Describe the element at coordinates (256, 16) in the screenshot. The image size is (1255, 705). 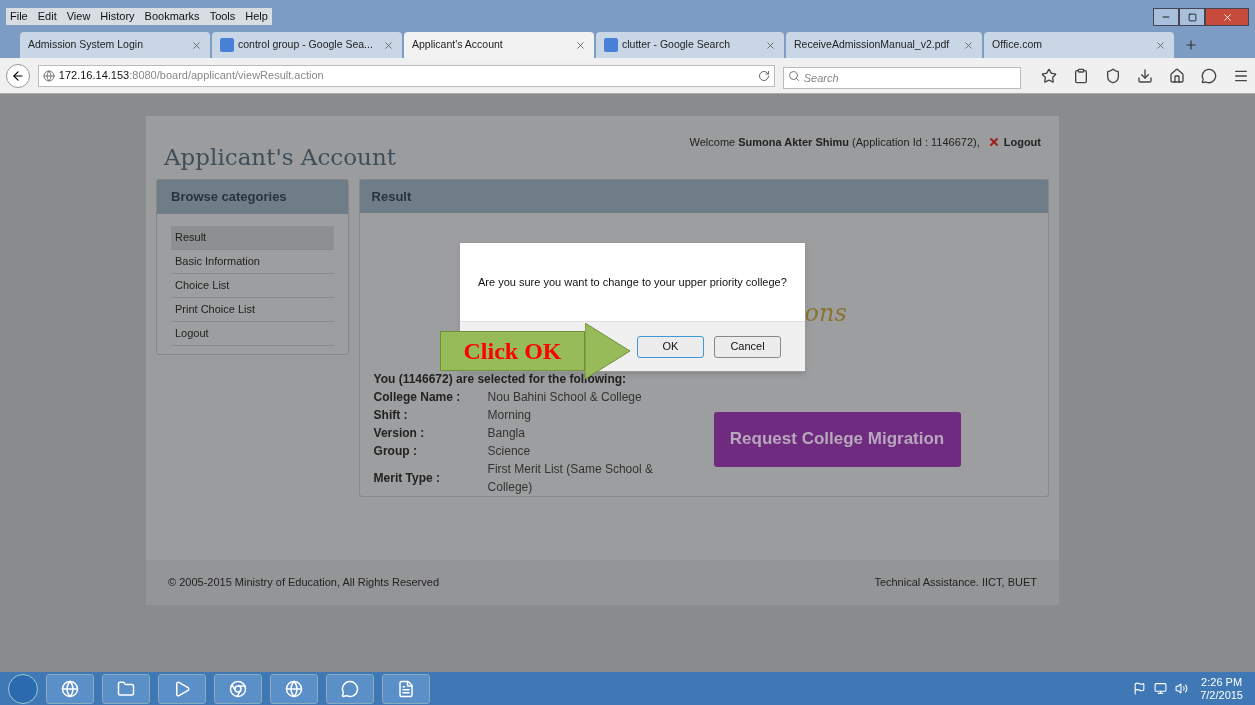
I see `menu-item: Help` at that location.